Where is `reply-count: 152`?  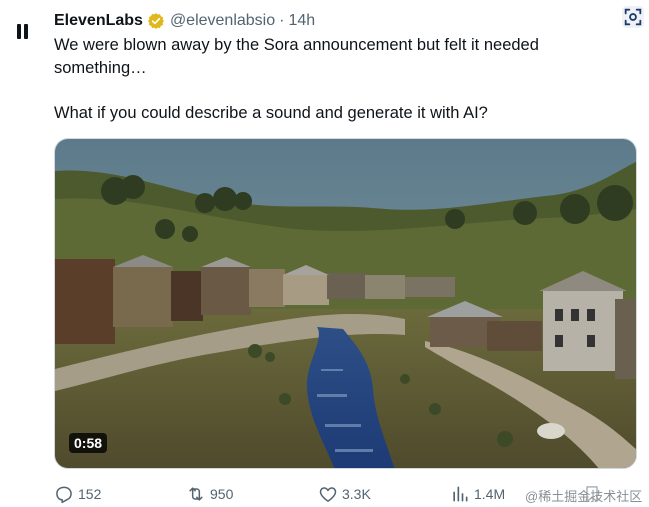
reply-count: 152 is located at coordinates (90, 494).